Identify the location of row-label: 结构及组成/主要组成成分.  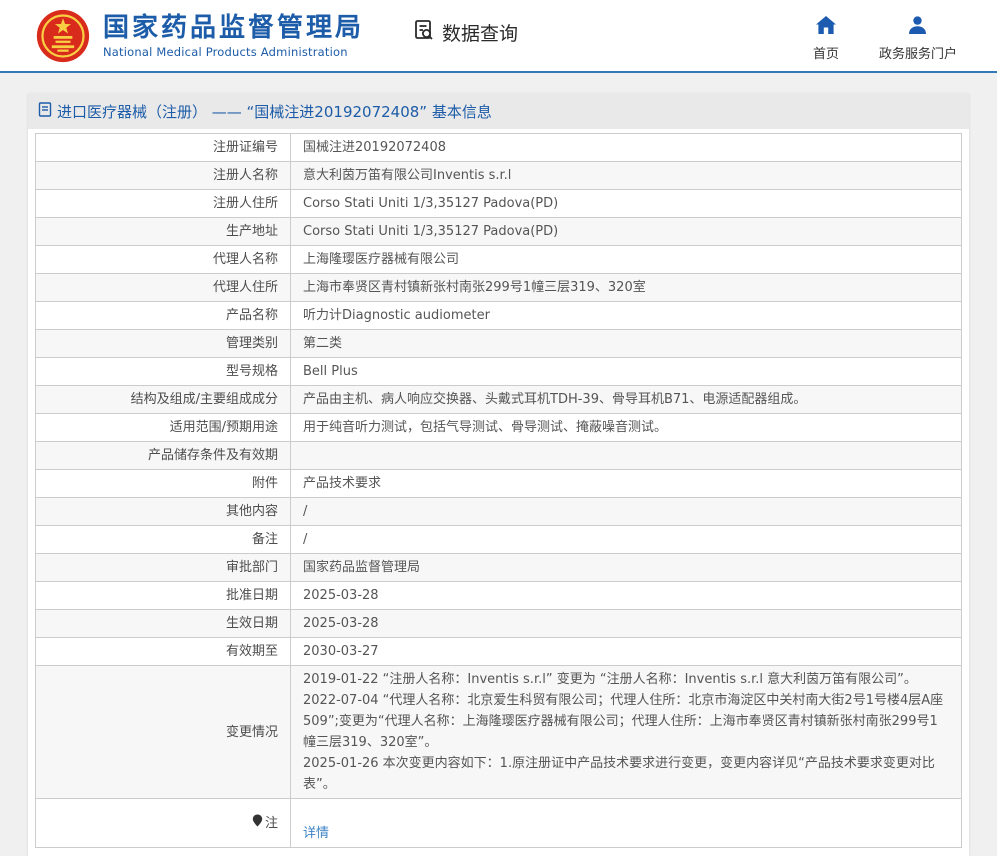
(163, 399).